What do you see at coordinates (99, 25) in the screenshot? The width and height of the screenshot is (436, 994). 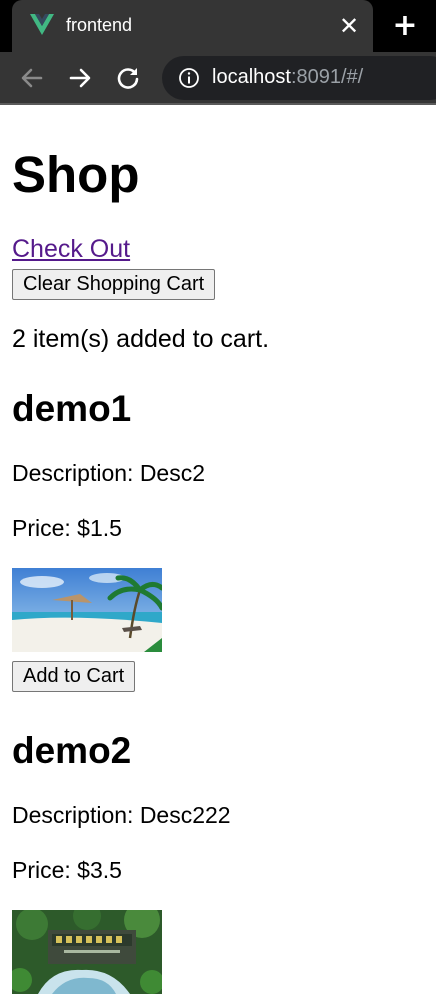 I see `tab-title: frontend` at bounding box center [99, 25].